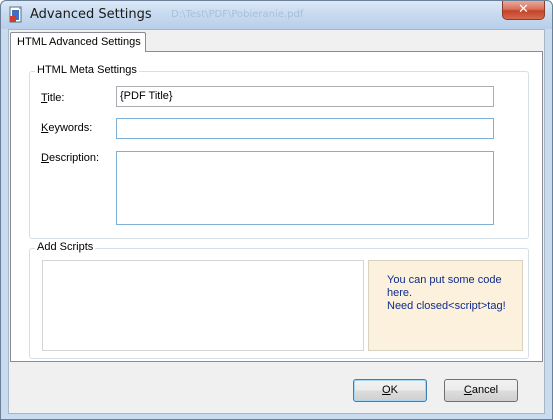  What do you see at coordinates (87, 70) in the screenshot?
I see `html-meta-settings-legend: HTML Meta Settings` at bounding box center [87, 70].